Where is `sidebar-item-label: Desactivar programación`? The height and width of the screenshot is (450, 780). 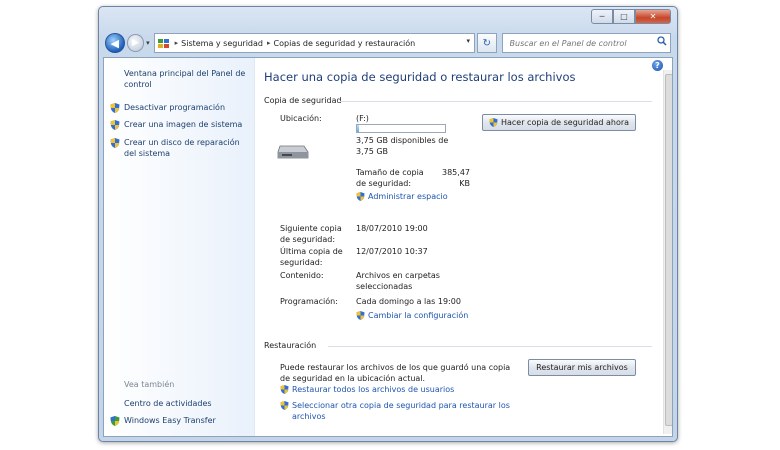 sidebar-item-label: Desactivar programación is located at coordinates (175, 107).